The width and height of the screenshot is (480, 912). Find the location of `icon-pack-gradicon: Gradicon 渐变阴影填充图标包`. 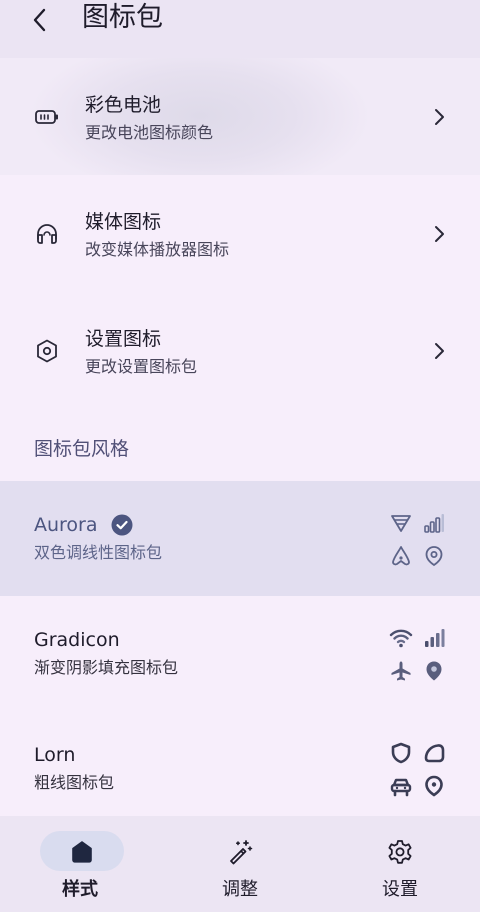

icon-pack-gradicon: Gradicon 渐变阴影填充图标包 is located at coordinates (240, 653).